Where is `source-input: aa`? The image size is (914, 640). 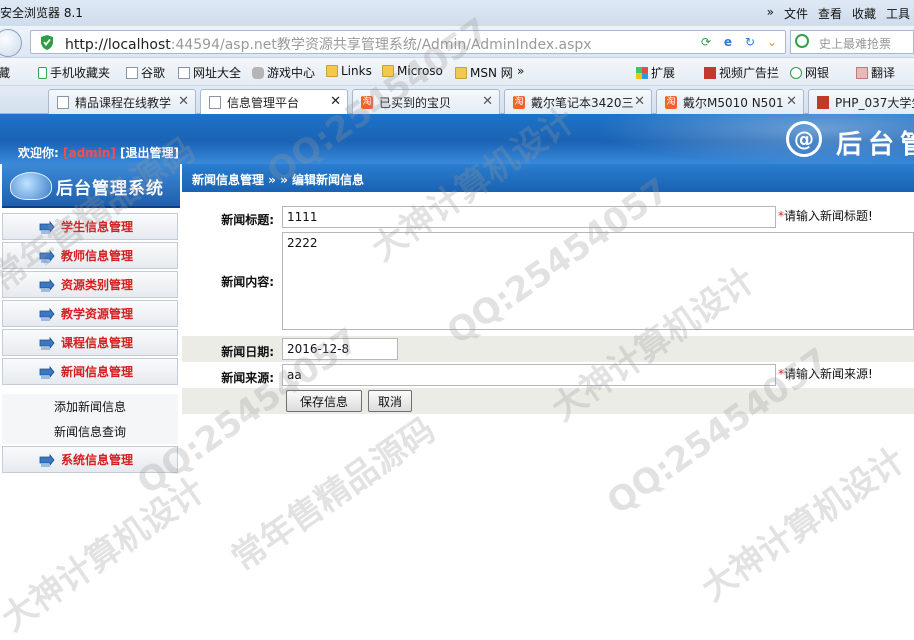 source-input: aa is located at coordinates (529, 375).